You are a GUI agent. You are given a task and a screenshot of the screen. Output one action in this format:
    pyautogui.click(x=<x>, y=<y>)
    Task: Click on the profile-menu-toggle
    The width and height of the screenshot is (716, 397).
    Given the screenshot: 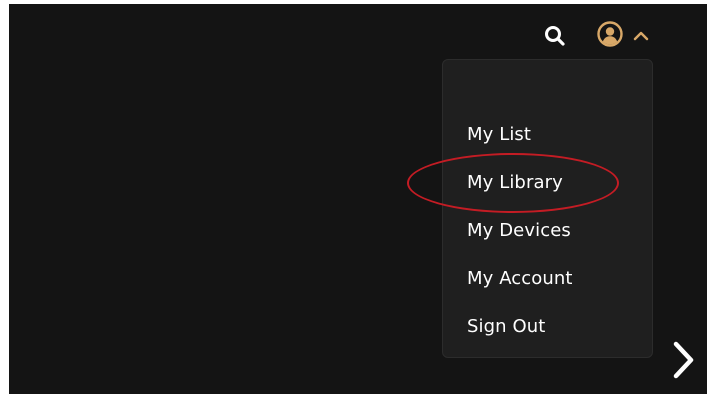 What is the action you would take?
    pyautogui.click(x=627, y=35)
    